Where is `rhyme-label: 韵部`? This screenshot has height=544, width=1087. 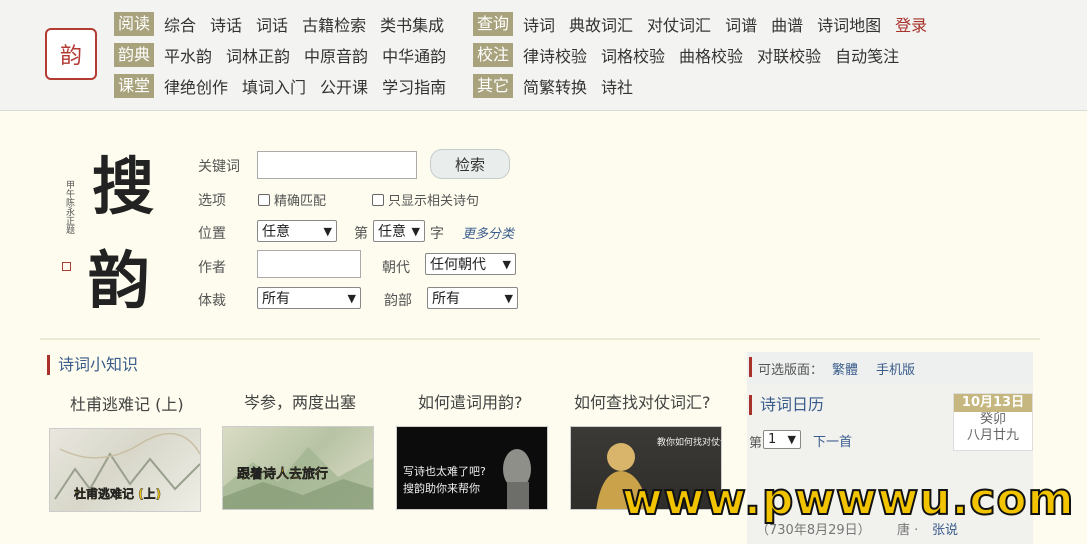 rhyme-label: 韵部 is located at coordinates (398, 301).